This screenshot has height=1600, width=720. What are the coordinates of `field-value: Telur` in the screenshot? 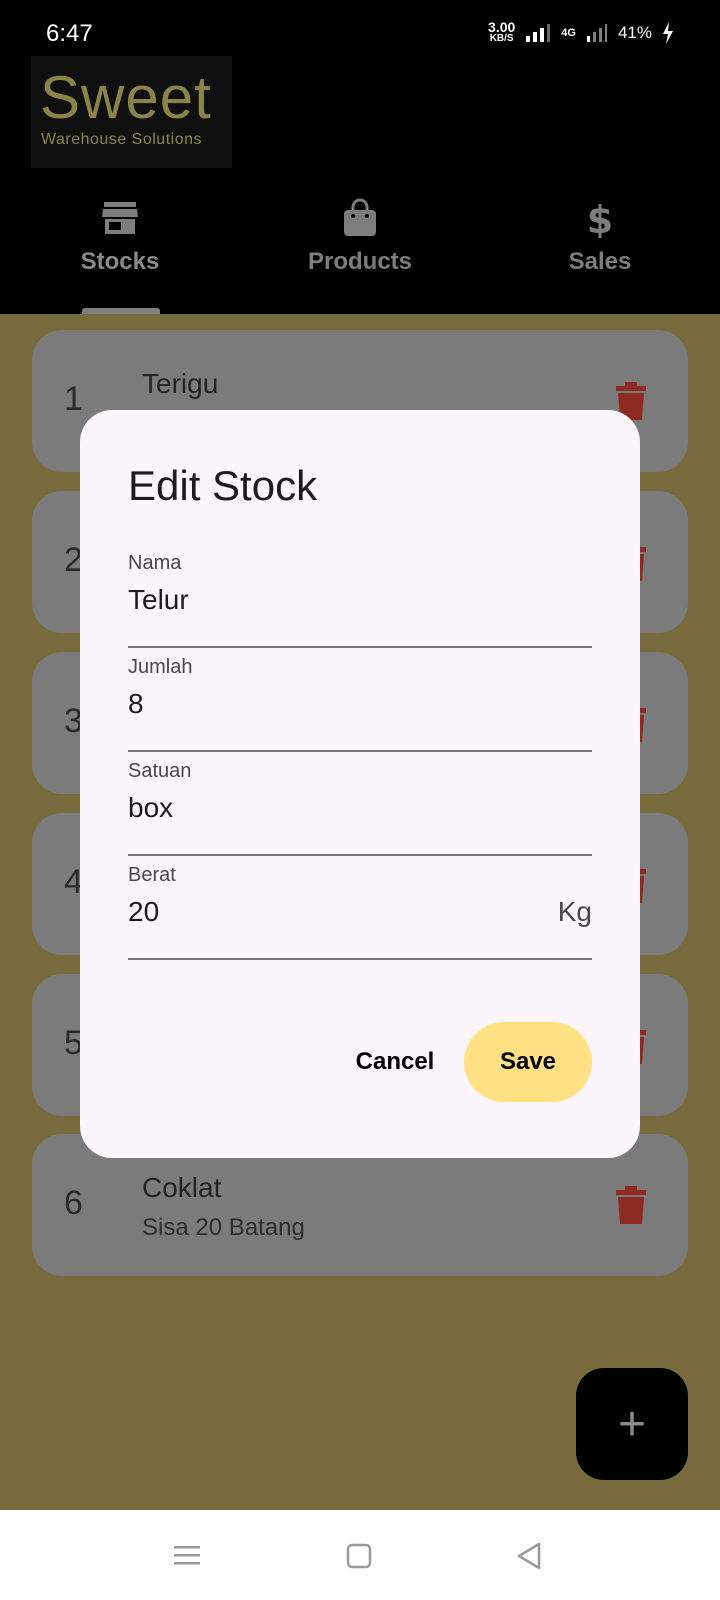 It's located at (158, 599).